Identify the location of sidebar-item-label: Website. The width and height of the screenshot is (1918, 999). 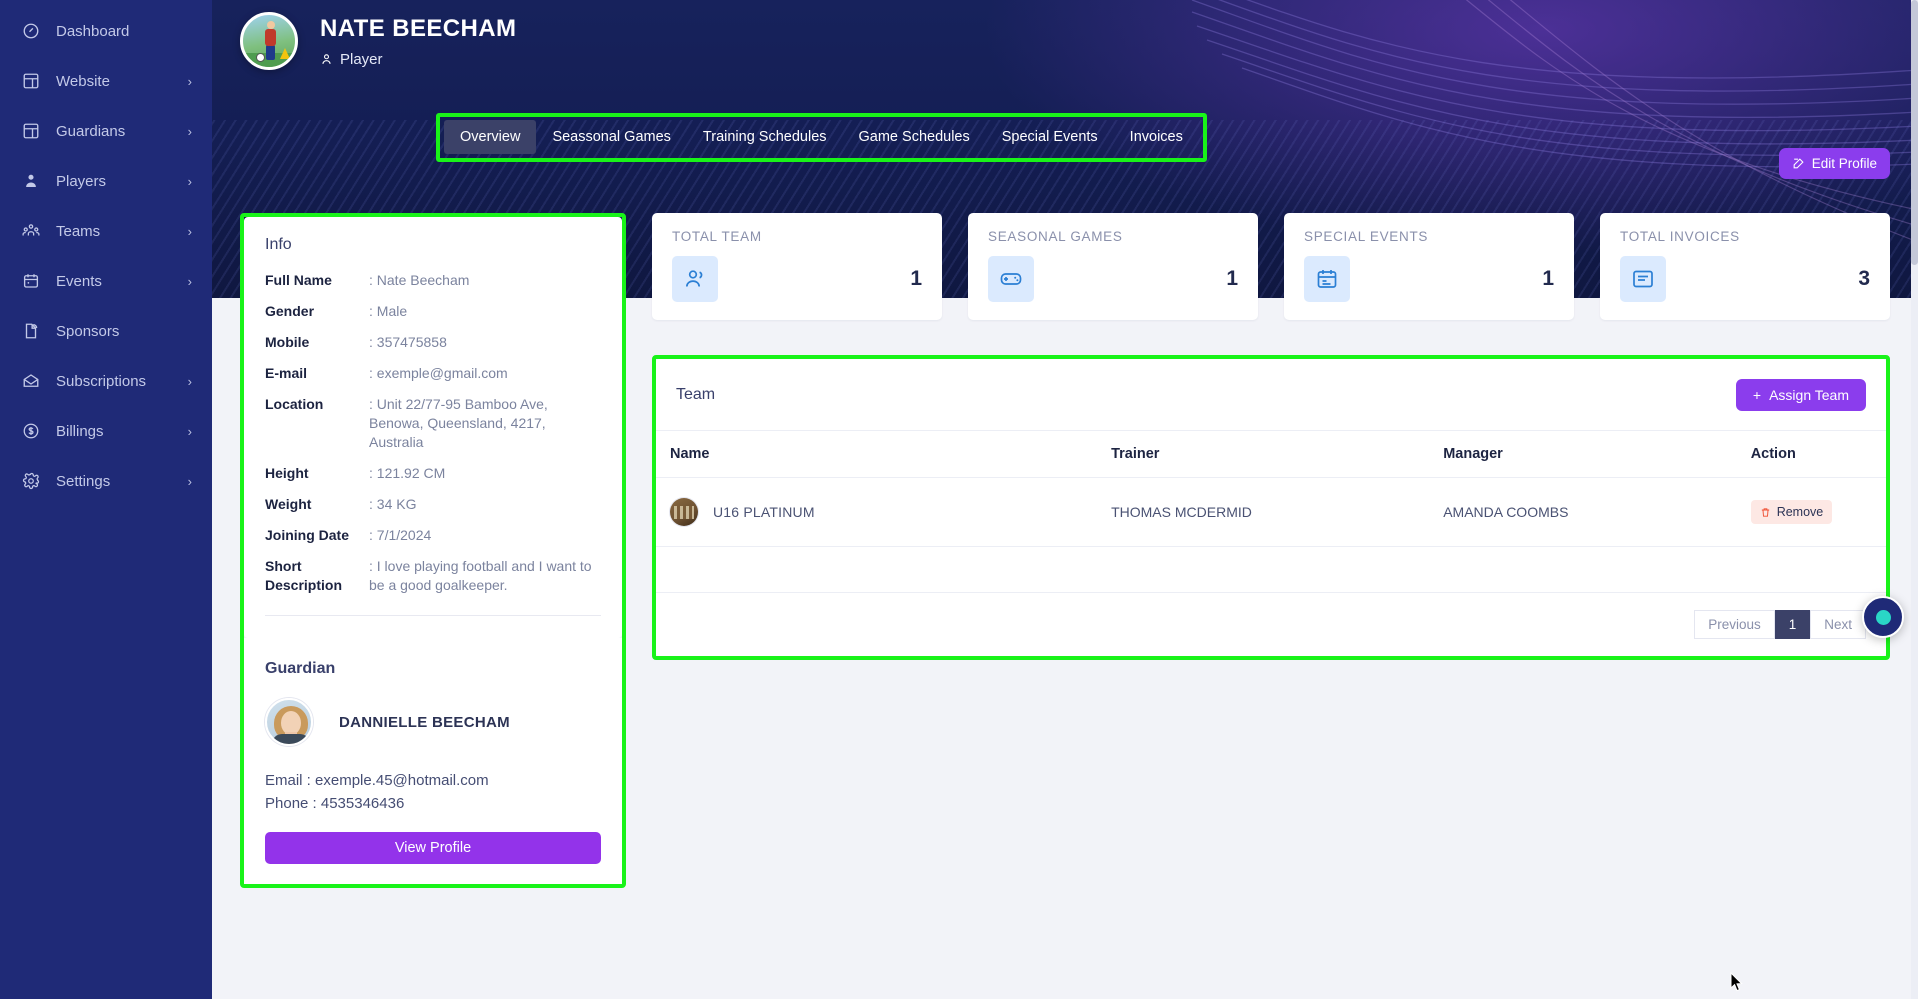
(83, 81).